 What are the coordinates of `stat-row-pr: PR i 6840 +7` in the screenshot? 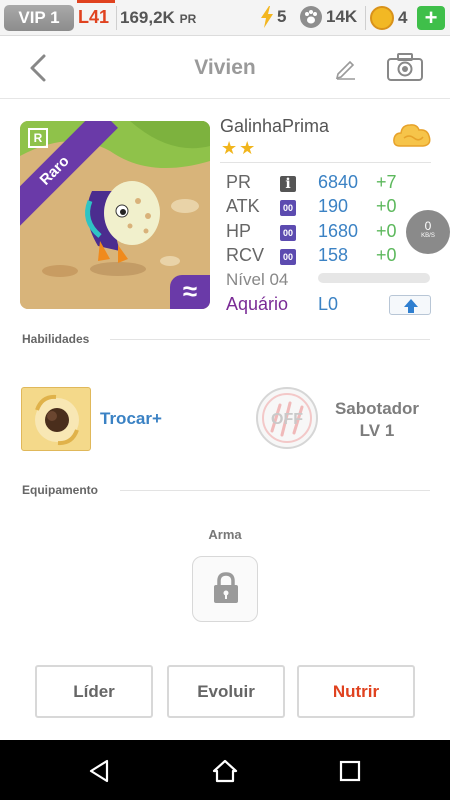 It's located at (331, 184).